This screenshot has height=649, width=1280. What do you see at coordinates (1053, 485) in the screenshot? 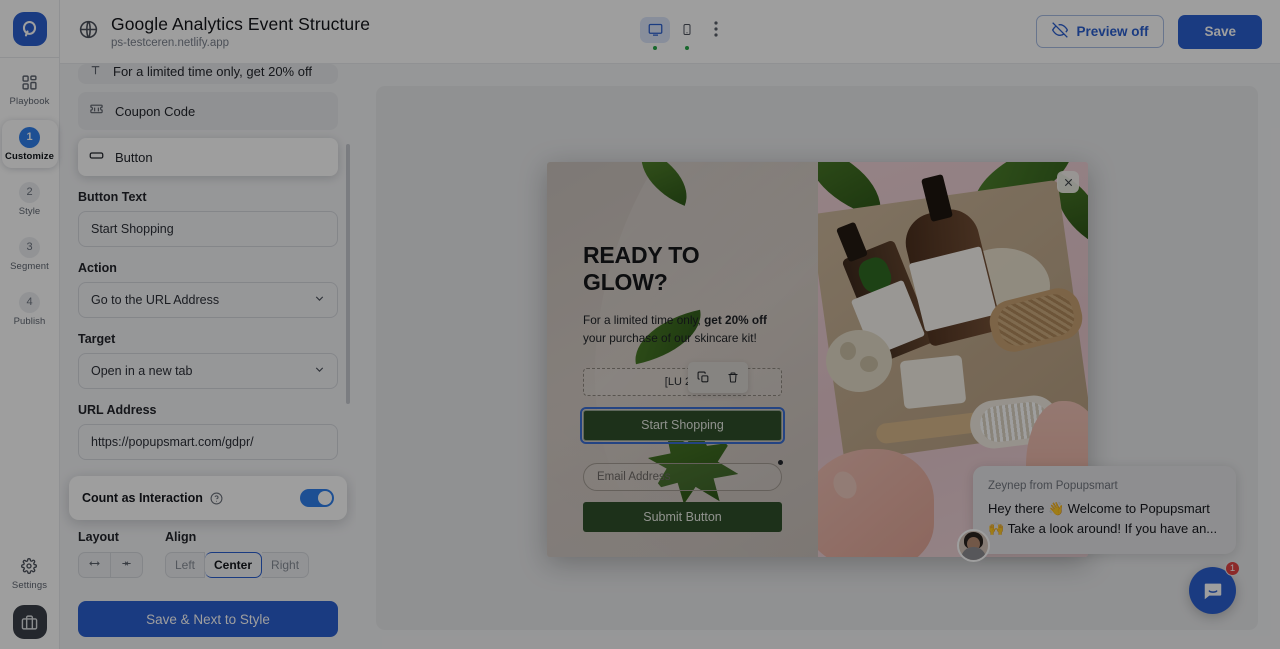
I see `chat-sender: Zeynep from Popupsmart` at bounding box center [1053, 485].